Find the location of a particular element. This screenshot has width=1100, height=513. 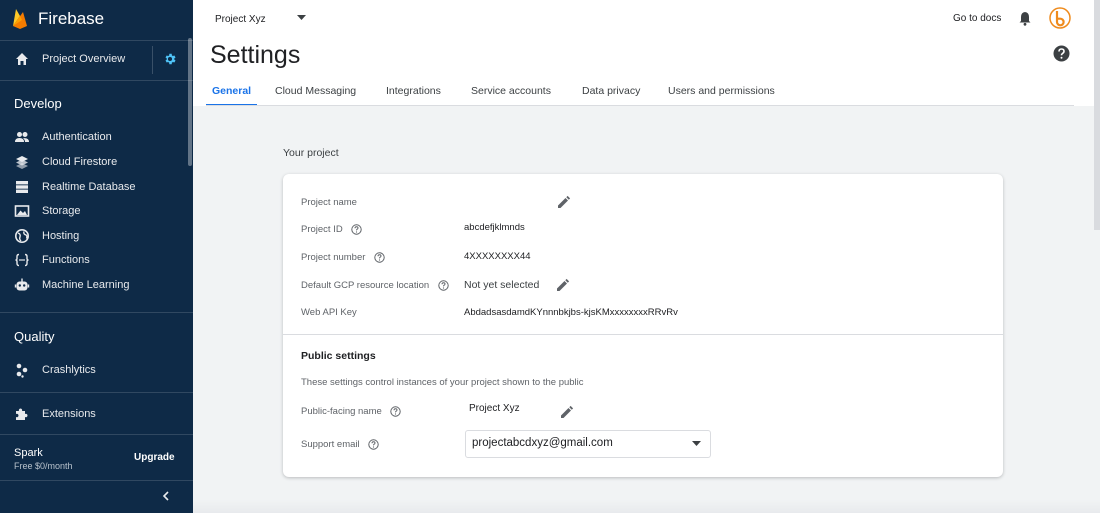

firestore-icon is located at coordinates (22, 162).